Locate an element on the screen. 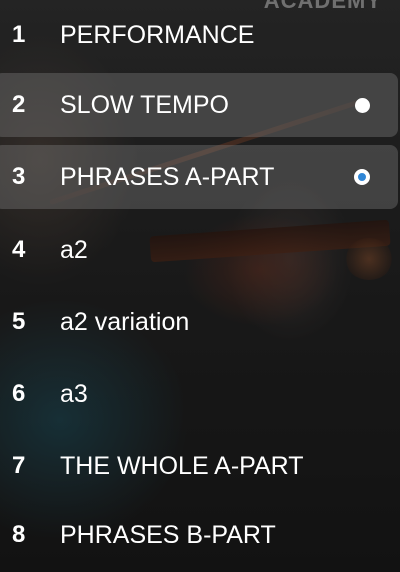  chapter-item-5: 5 a2 variation is located at coordinates (200, 322).